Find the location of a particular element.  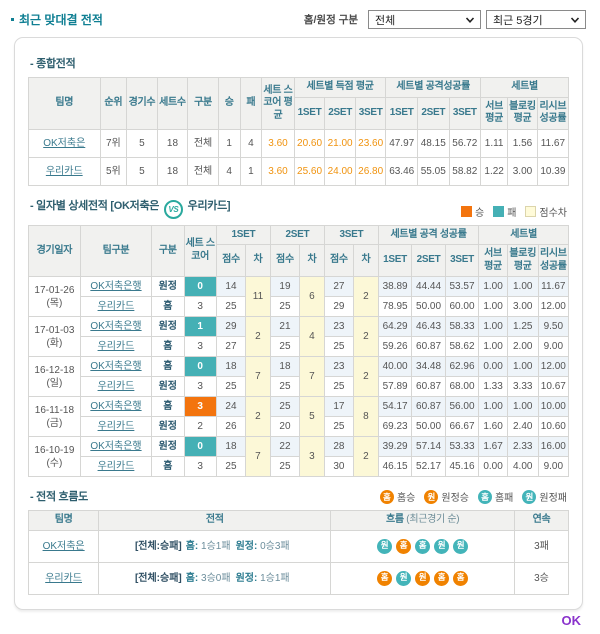

legend-item: 패 is located at coordinates (504, 211).